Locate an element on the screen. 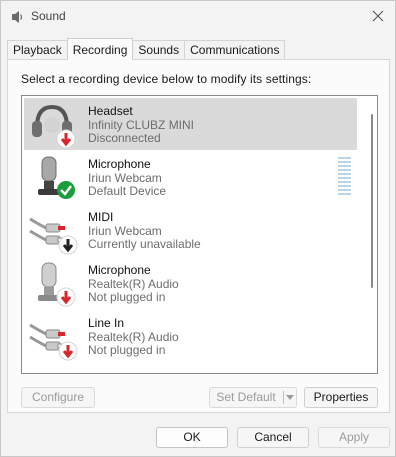  device-name: MIDI is located at coordinates (101, 217).